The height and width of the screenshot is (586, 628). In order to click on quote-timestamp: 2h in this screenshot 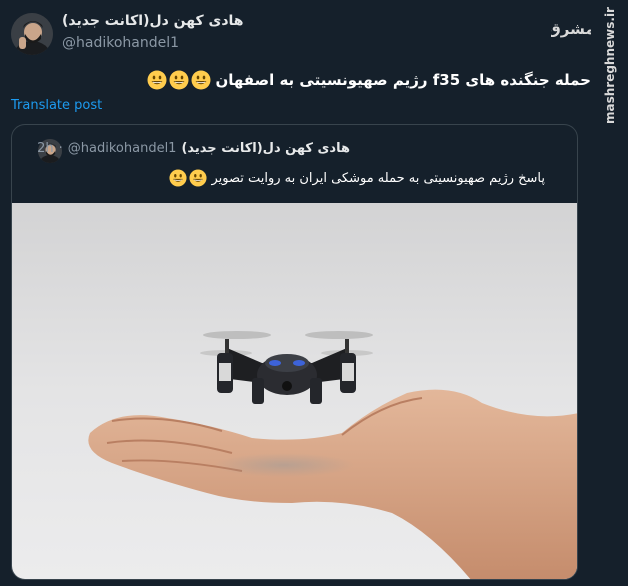, I will do `click(45, 148)`.